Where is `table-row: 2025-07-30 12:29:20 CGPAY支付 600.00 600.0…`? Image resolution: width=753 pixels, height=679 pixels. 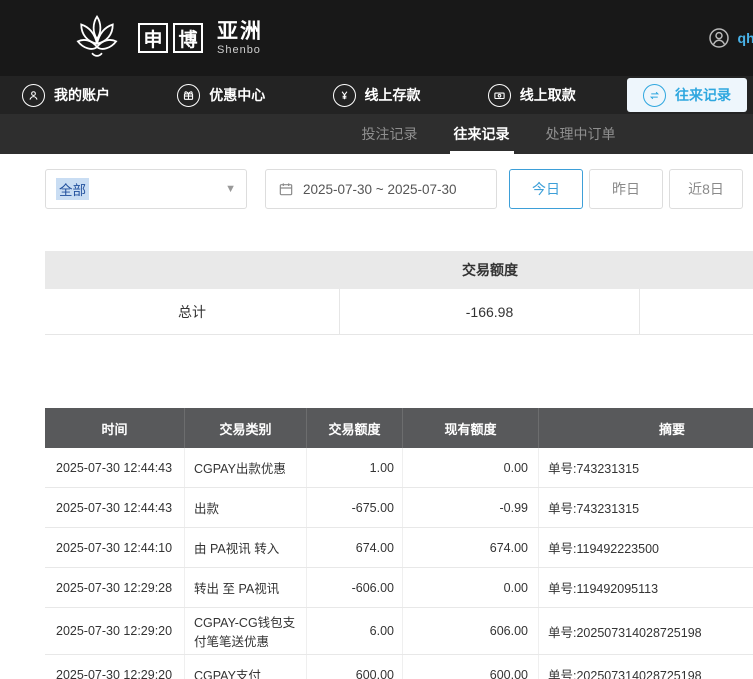 table-row: 2025-07-30 12:29:20 CGPAY支付 600.00 600.0… is located at coordinates (399, 667).